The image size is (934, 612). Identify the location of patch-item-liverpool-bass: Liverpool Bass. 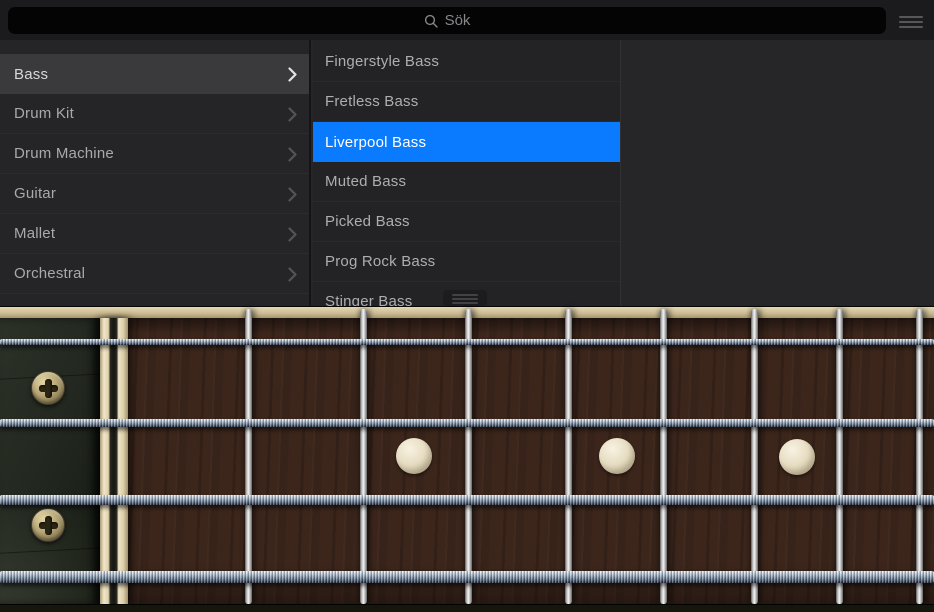
(466, 142).